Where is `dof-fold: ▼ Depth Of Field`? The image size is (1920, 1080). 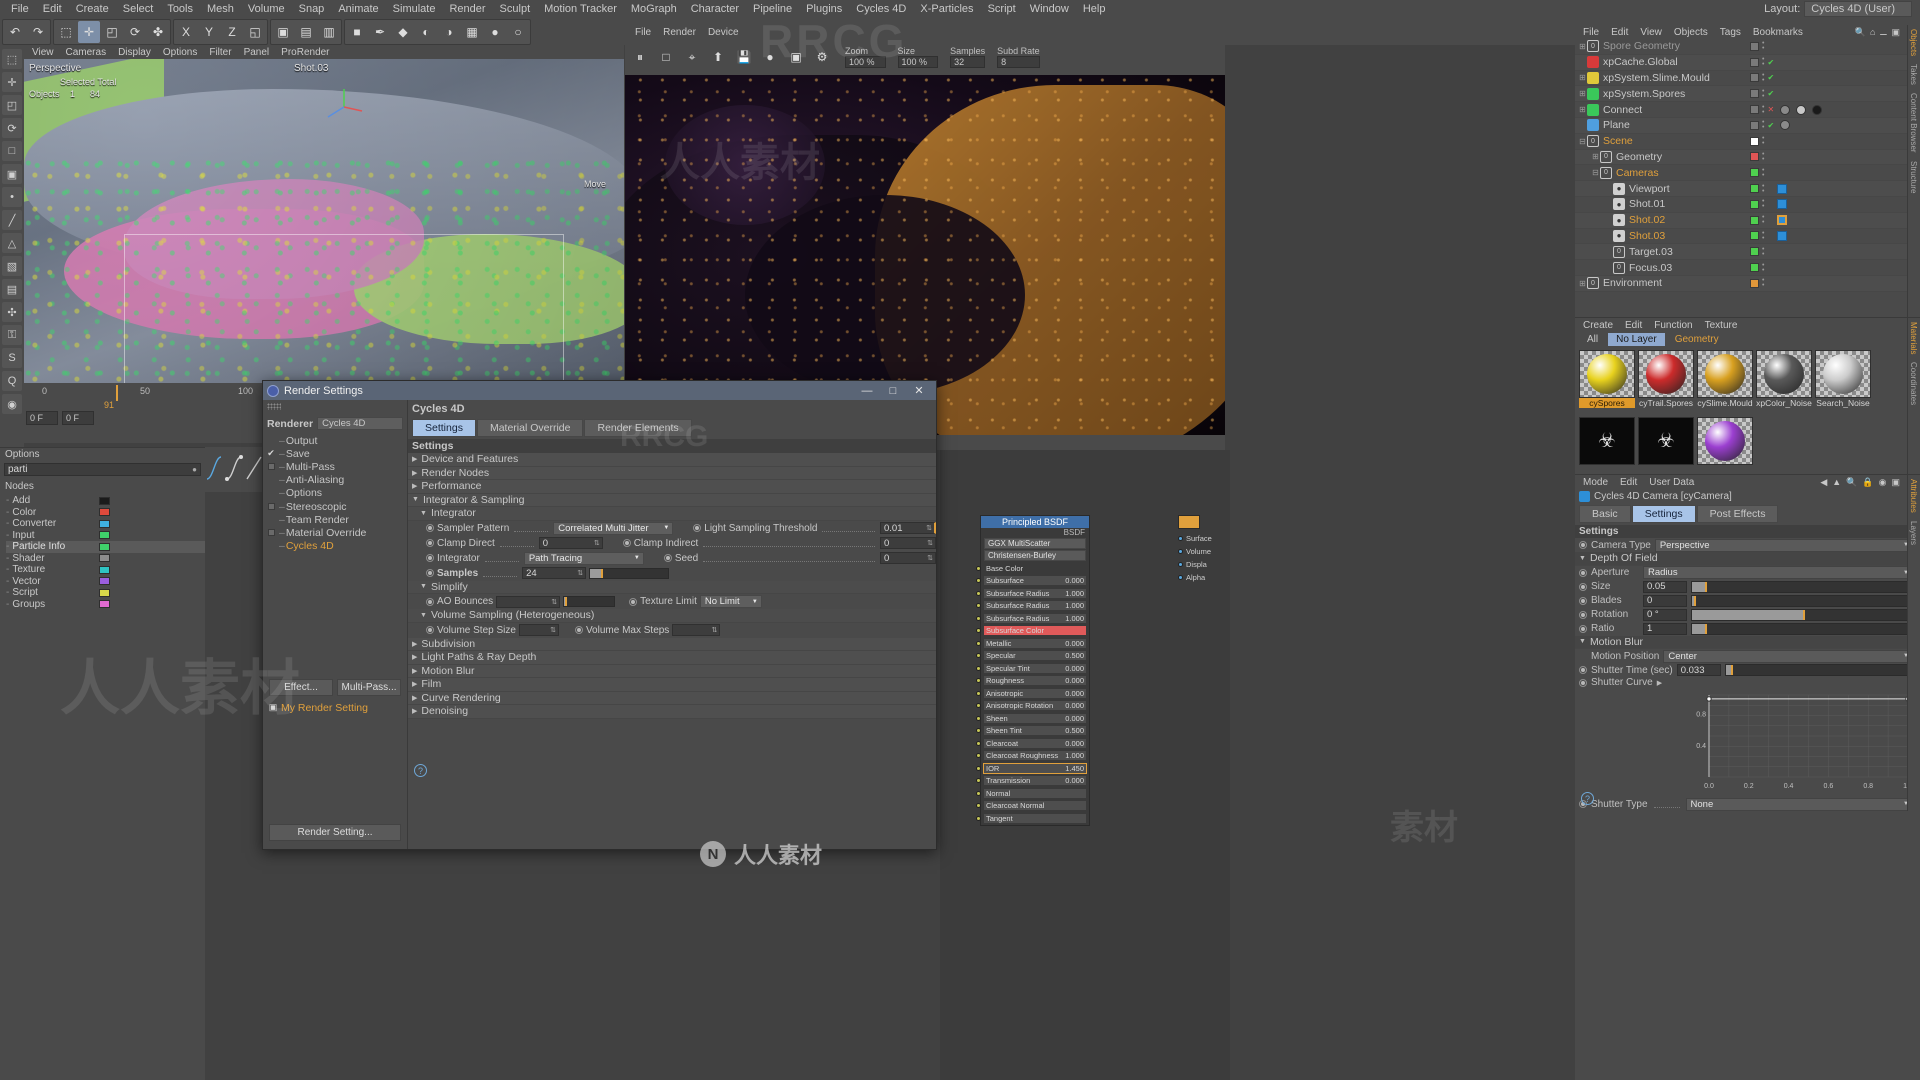
dof-fold: ▼ Depth Of Field is located at coordinates (1747, 559).